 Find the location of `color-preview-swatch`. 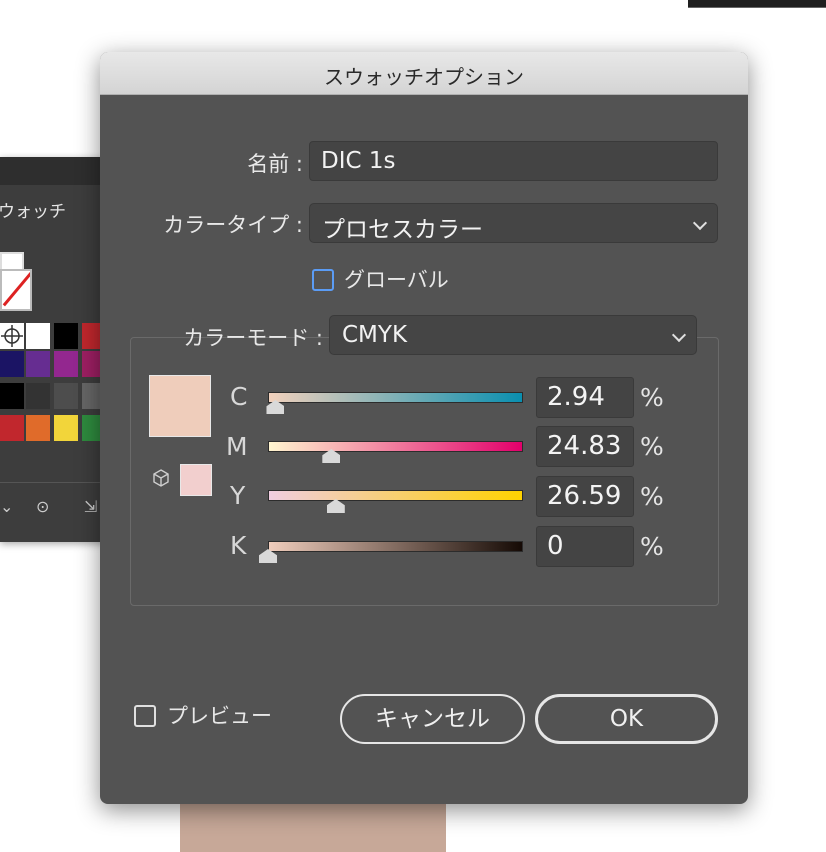

color-preview-swatch is located at coordinates (180, 406).